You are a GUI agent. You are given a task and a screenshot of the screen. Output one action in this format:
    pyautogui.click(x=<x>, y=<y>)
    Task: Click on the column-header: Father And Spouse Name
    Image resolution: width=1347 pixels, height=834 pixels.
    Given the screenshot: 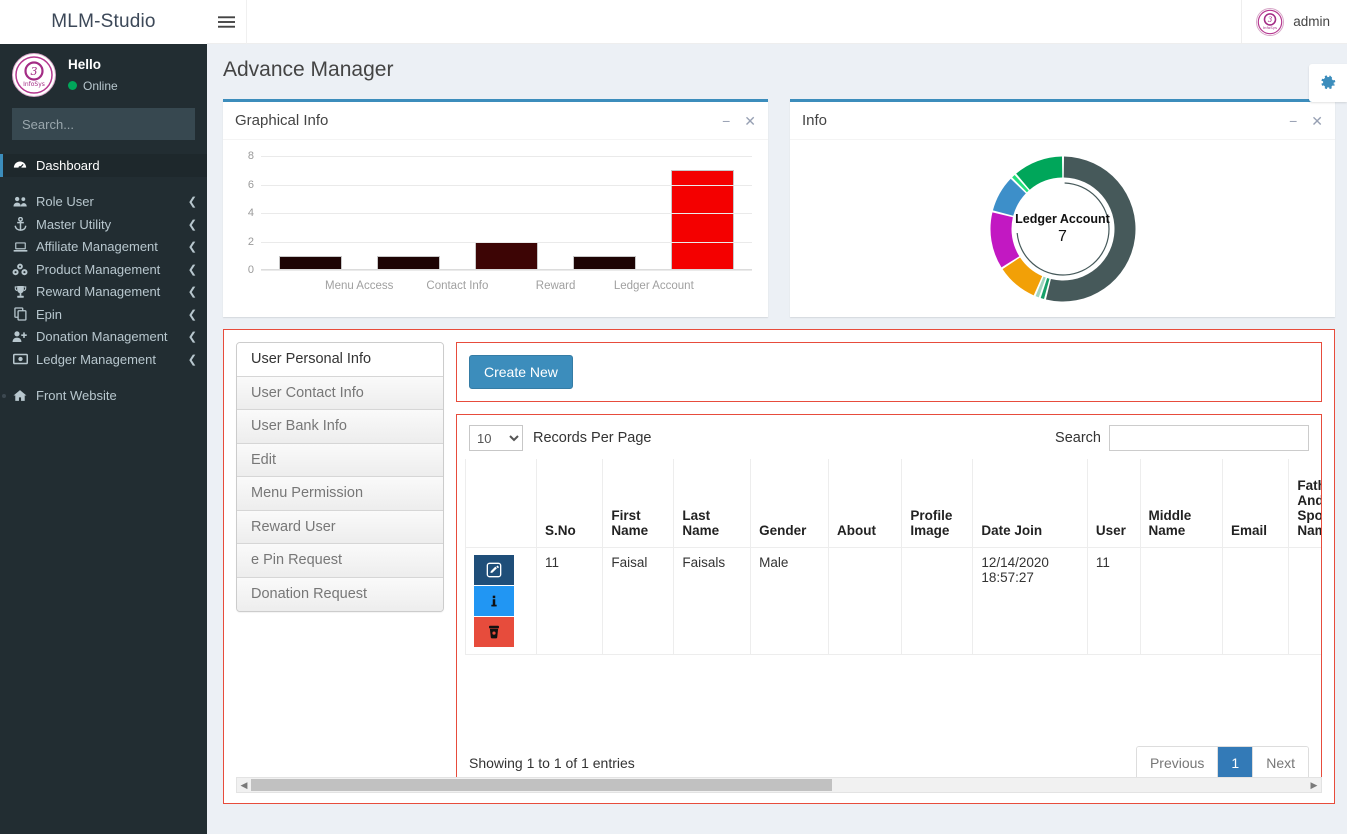 What is the action you would take?
    pyautogui.click(x=1304, y=503)
    